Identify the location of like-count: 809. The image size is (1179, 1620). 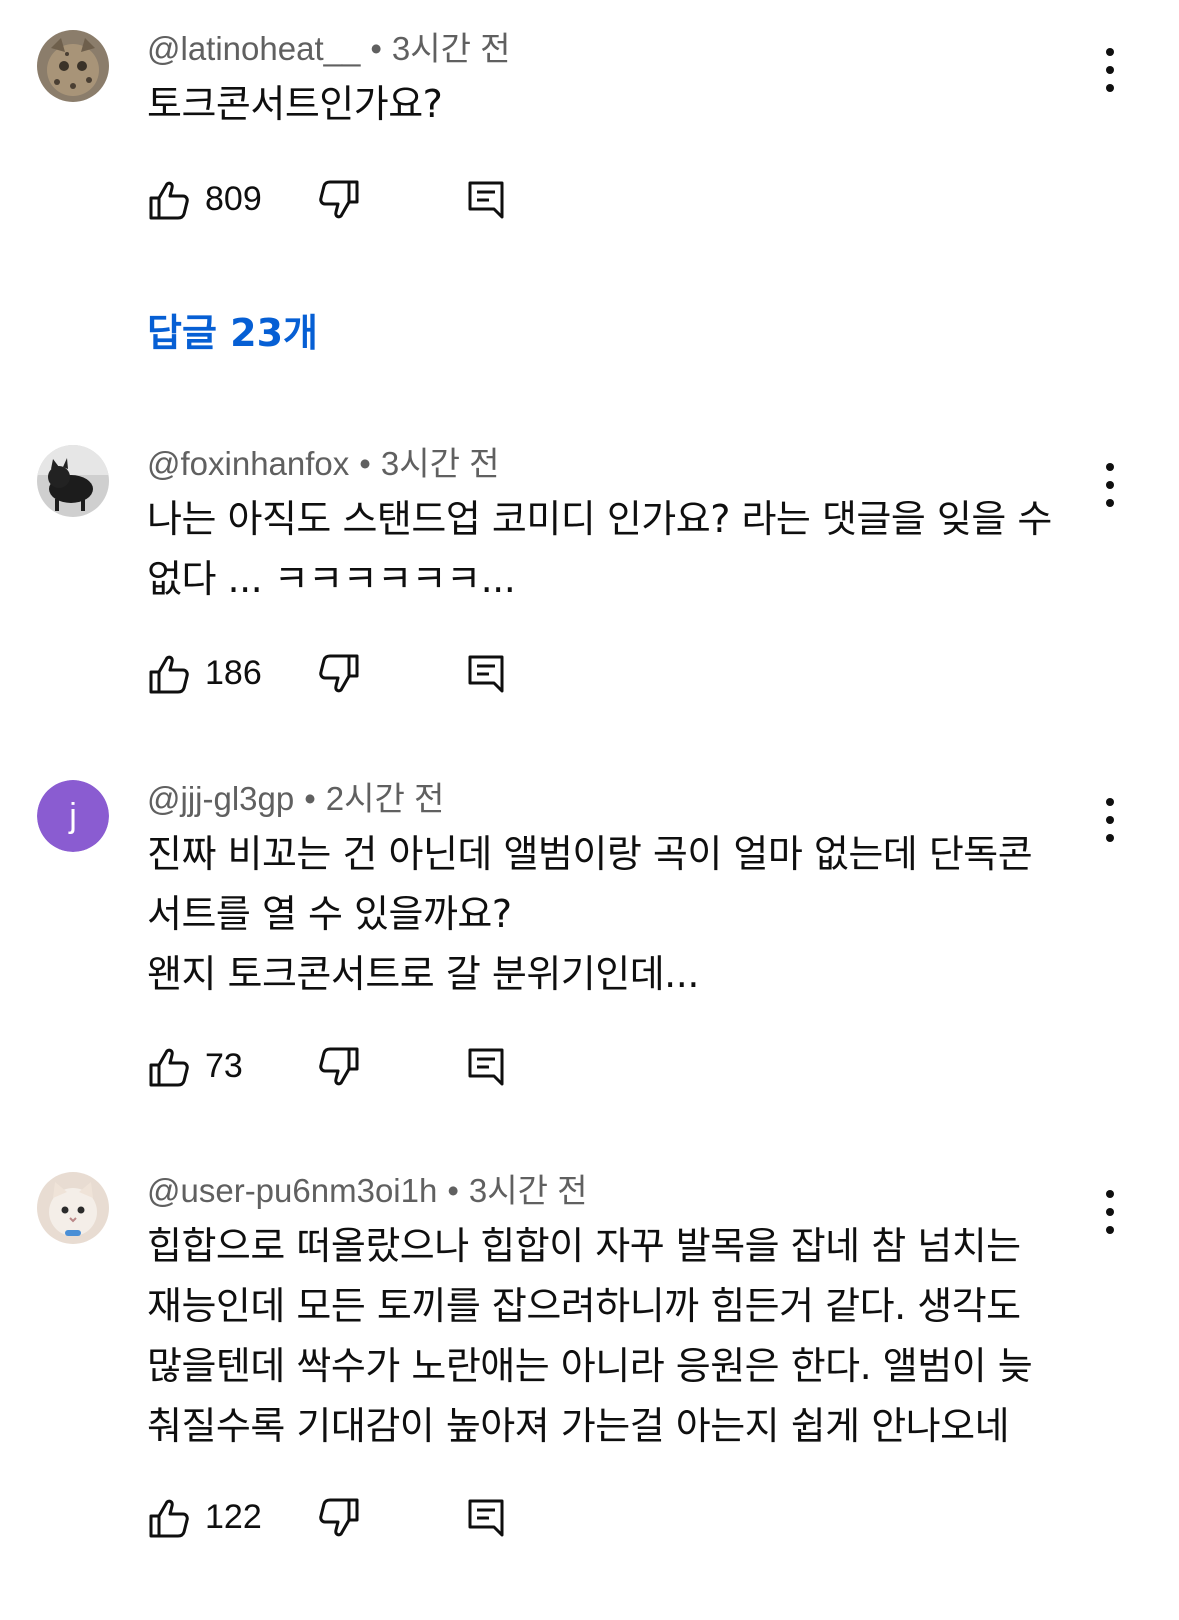
(233, 199).